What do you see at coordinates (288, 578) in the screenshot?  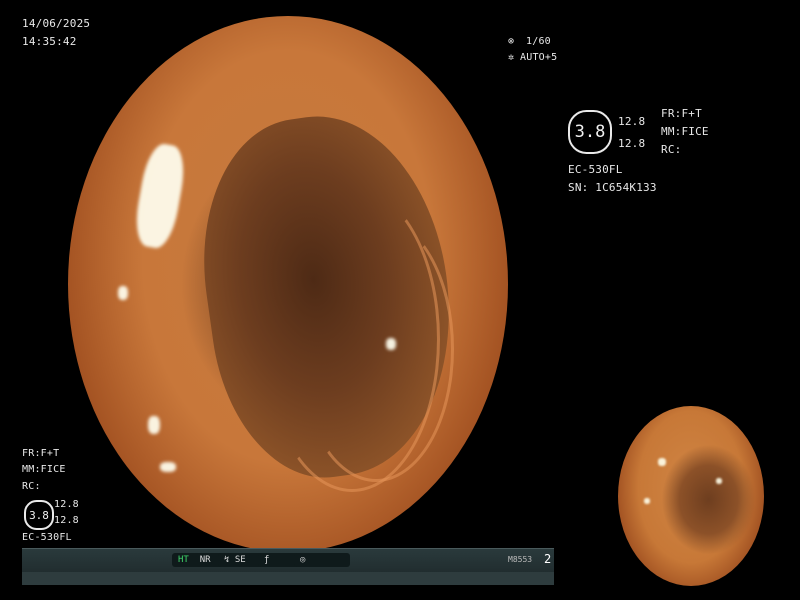 I see `status-bar-bottom-strip` at bounding box center [288, 578].